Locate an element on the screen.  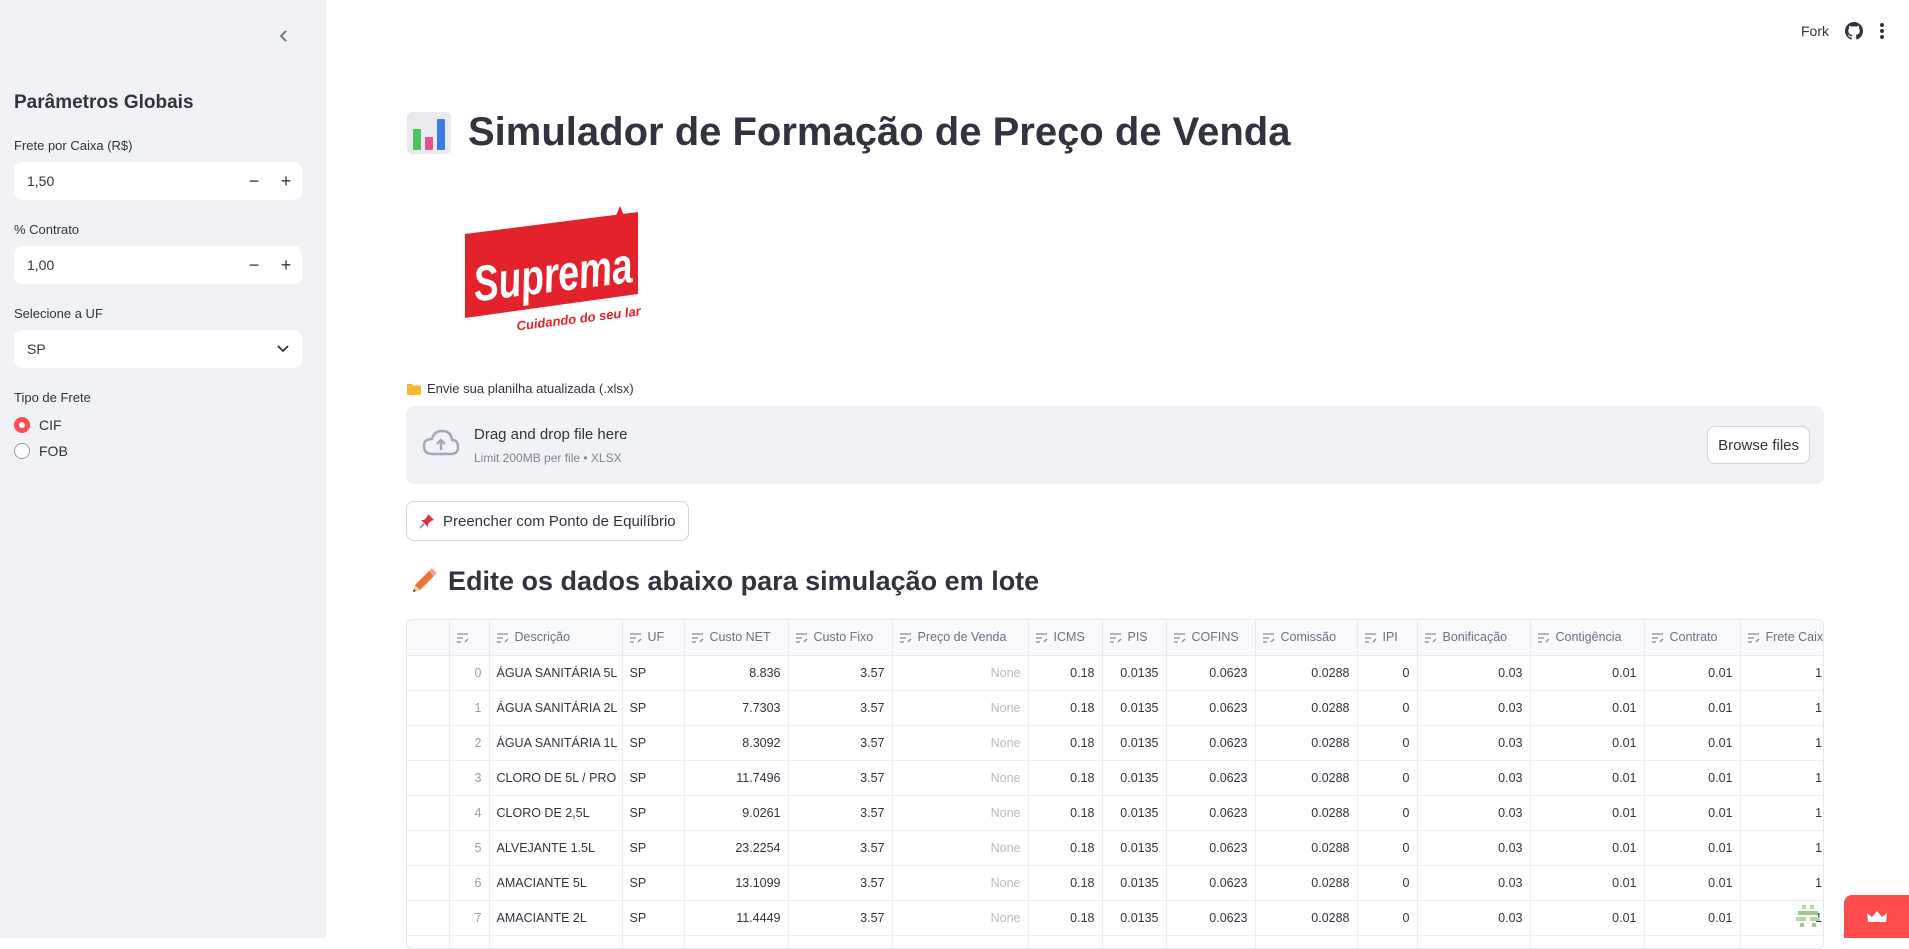
more-vertical-icon is located at coordinates (1882, 31).